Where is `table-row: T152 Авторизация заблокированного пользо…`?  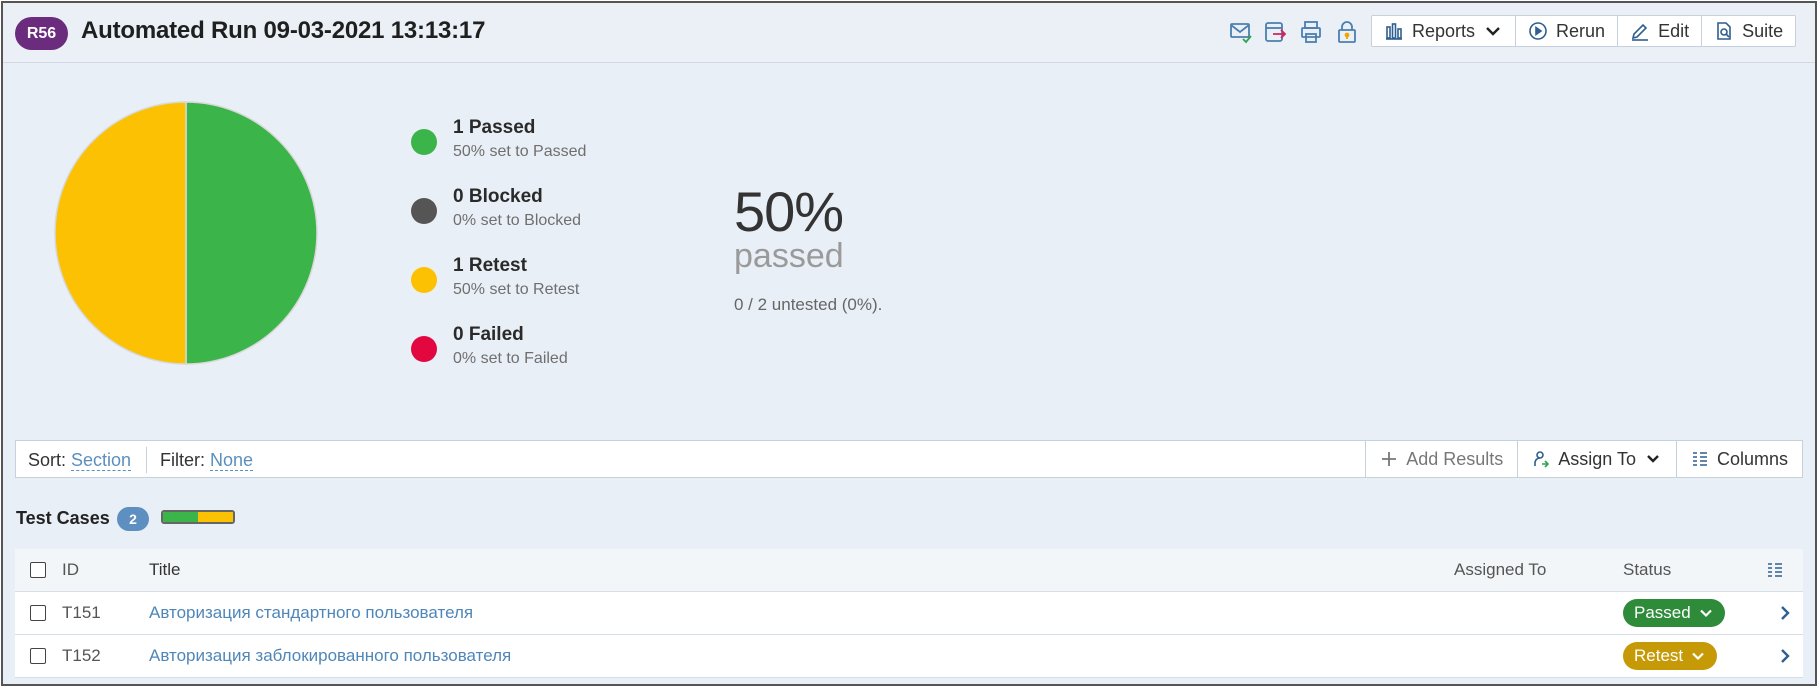
table-row: T152 Авторизация заблокированного пользо… is located at coordinates (909, 656).